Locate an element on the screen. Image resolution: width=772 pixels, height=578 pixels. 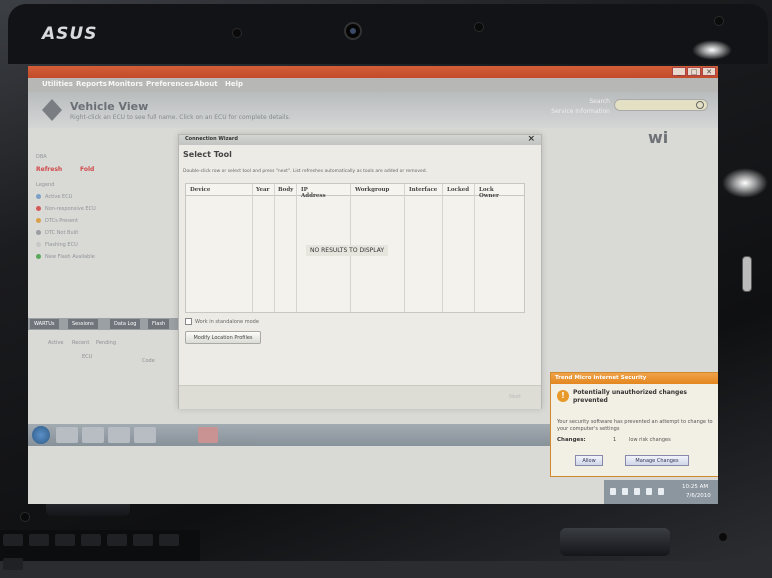
search-icon is located at coordinates (700, 105).